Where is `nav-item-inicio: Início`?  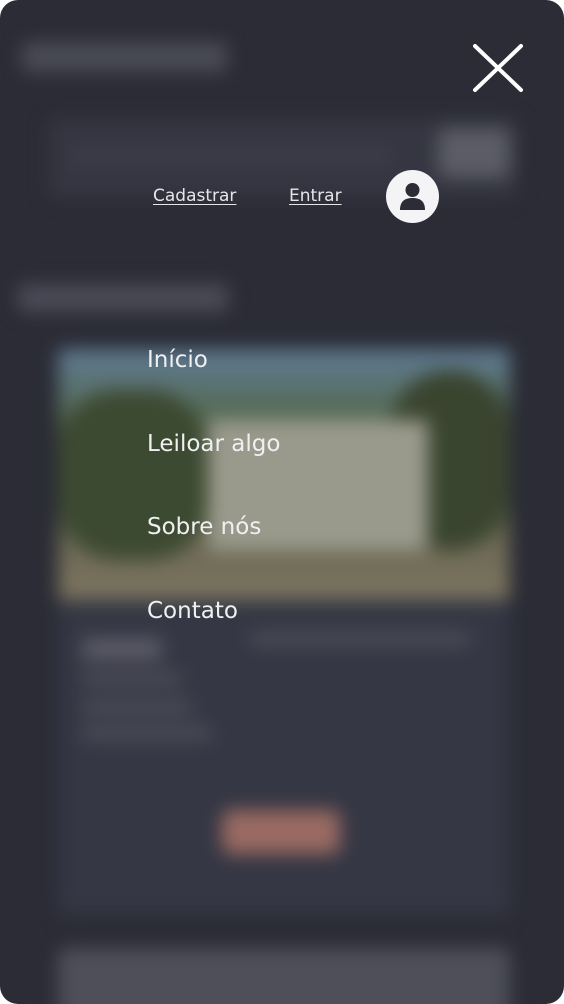
nav-item-inicio: Início is located at coordinates (177, 360).